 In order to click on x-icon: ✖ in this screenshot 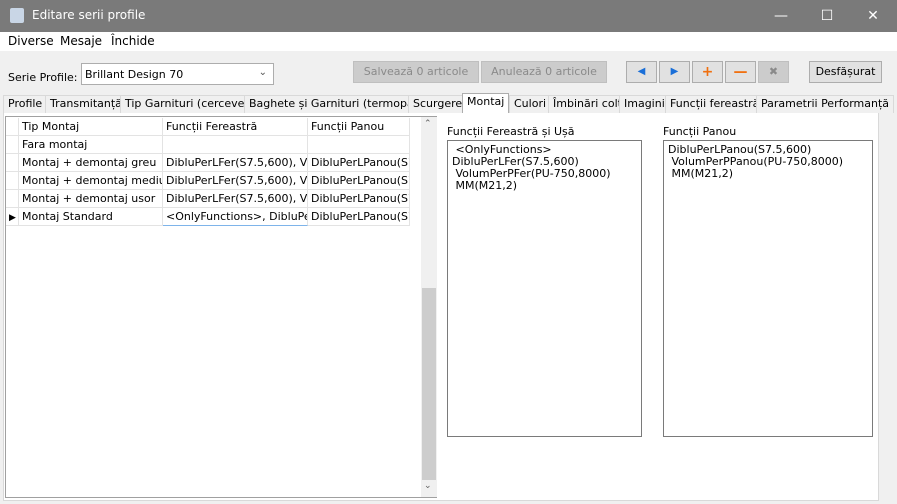, I will do `click(773, 71)`.